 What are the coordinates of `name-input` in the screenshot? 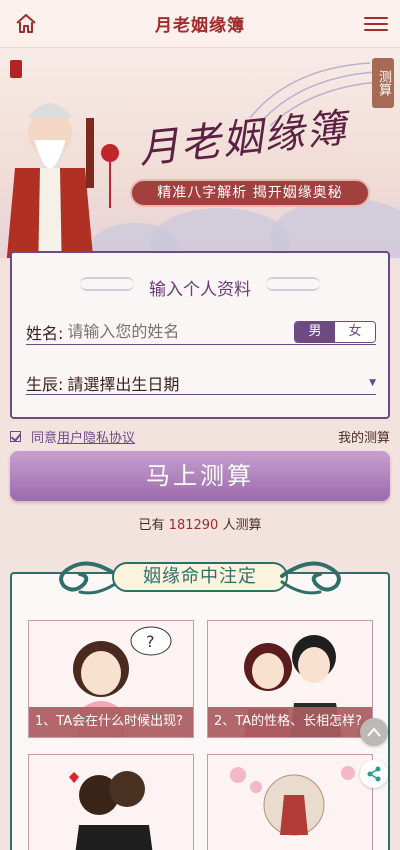 It's located at (180, 331).